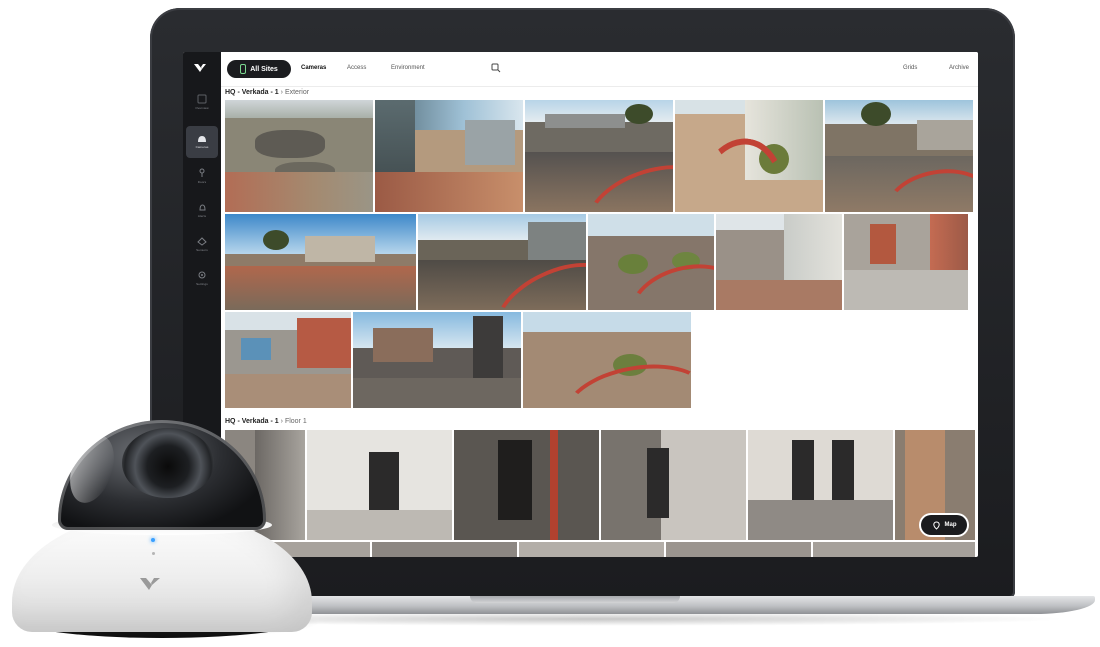 Image resolution: width=1100 pixels, height=647 pixels. Describe the element at coordinates (202, 284) in the screenshot. I see `sidebar-item-label: Settings` at that location.